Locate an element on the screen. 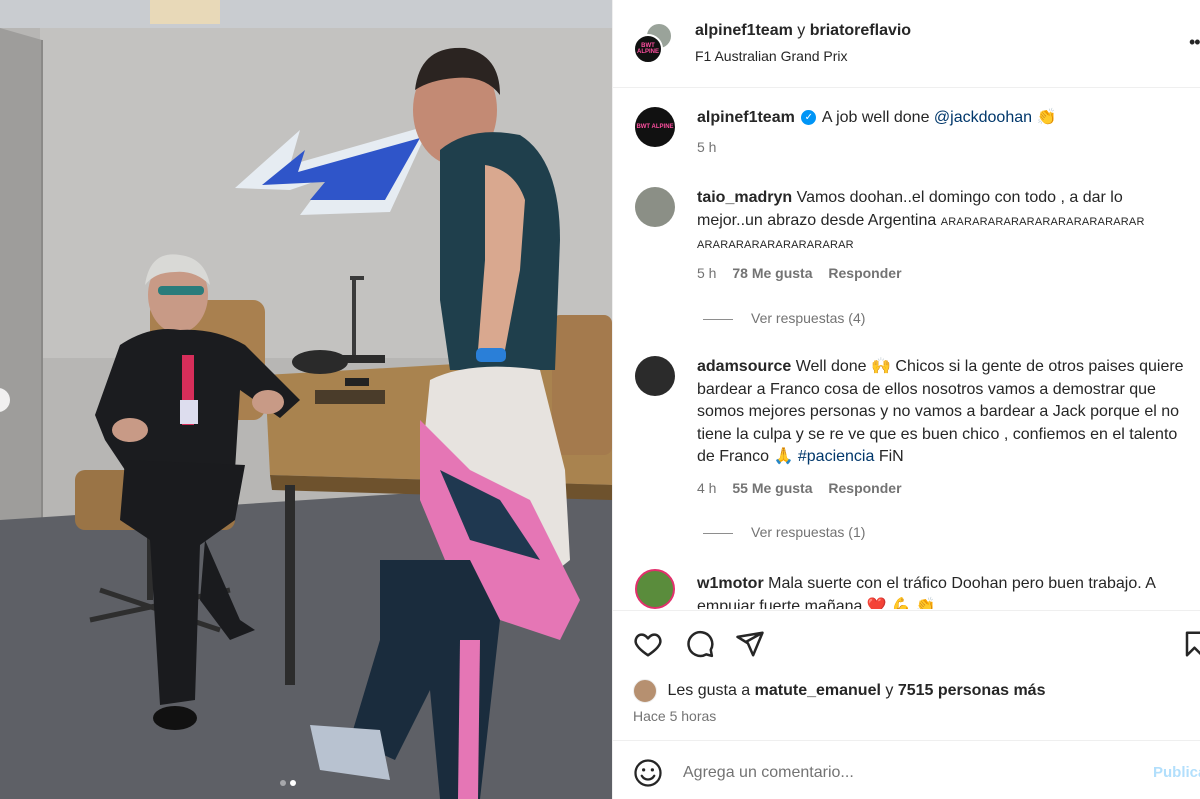 This screenshot has height=799, width=1200. username-link: w1motor is located at coordinates (730, 583).